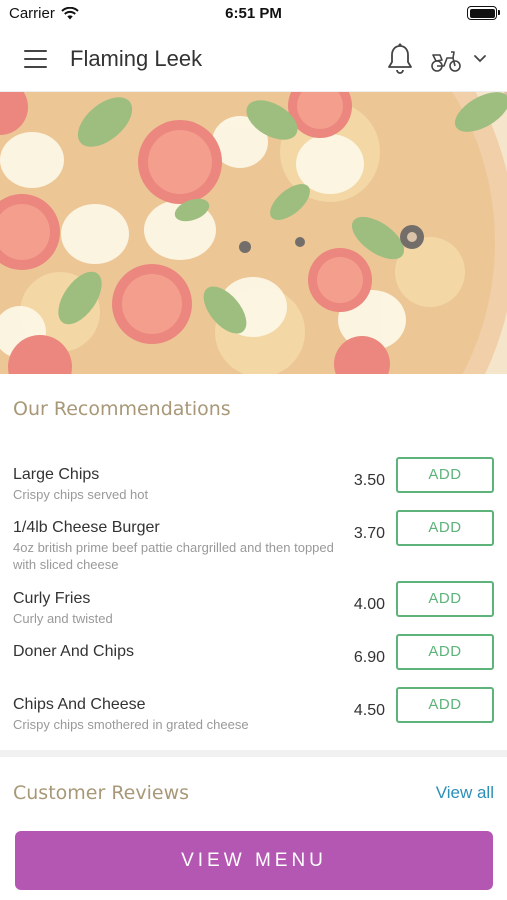 This screenshot has height=900, width=507. I want to click on status-bar: Carrier 6:51 PM, so click(253, 14).